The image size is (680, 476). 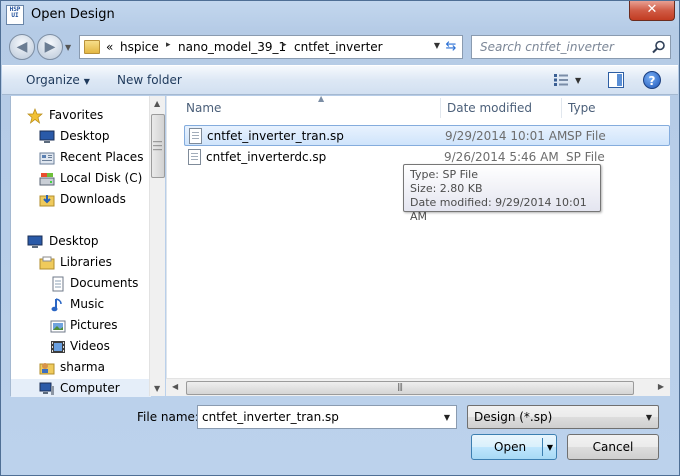 What do you see at coordinates (47, 158) in the screenshot?
I see `recent-places-icon` at bounding box center [47, 158].